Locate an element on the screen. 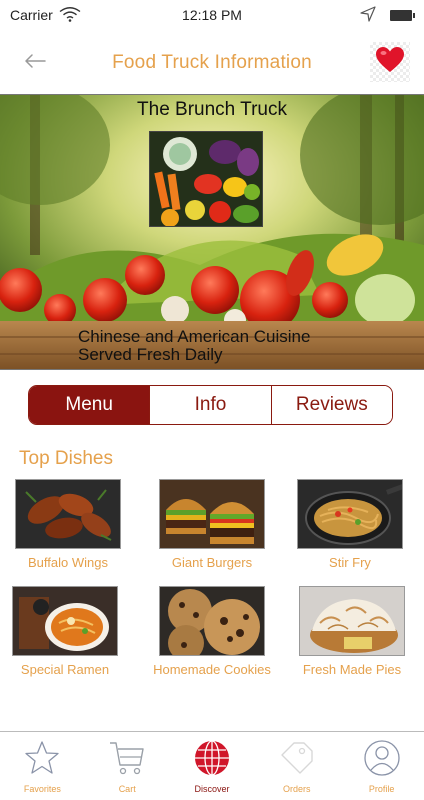  tagline-line-2: Served Fresh Daily is located at coordinates (150, 354).